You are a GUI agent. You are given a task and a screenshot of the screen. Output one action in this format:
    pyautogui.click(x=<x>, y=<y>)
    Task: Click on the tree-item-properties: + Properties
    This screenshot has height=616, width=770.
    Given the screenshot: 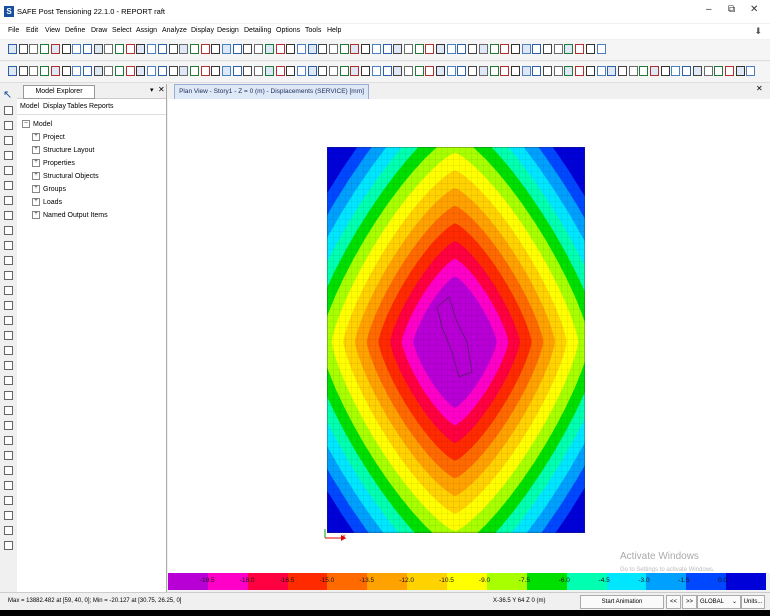 What is the action you would take?
    pyautogui.click(x=53, y=163)
    